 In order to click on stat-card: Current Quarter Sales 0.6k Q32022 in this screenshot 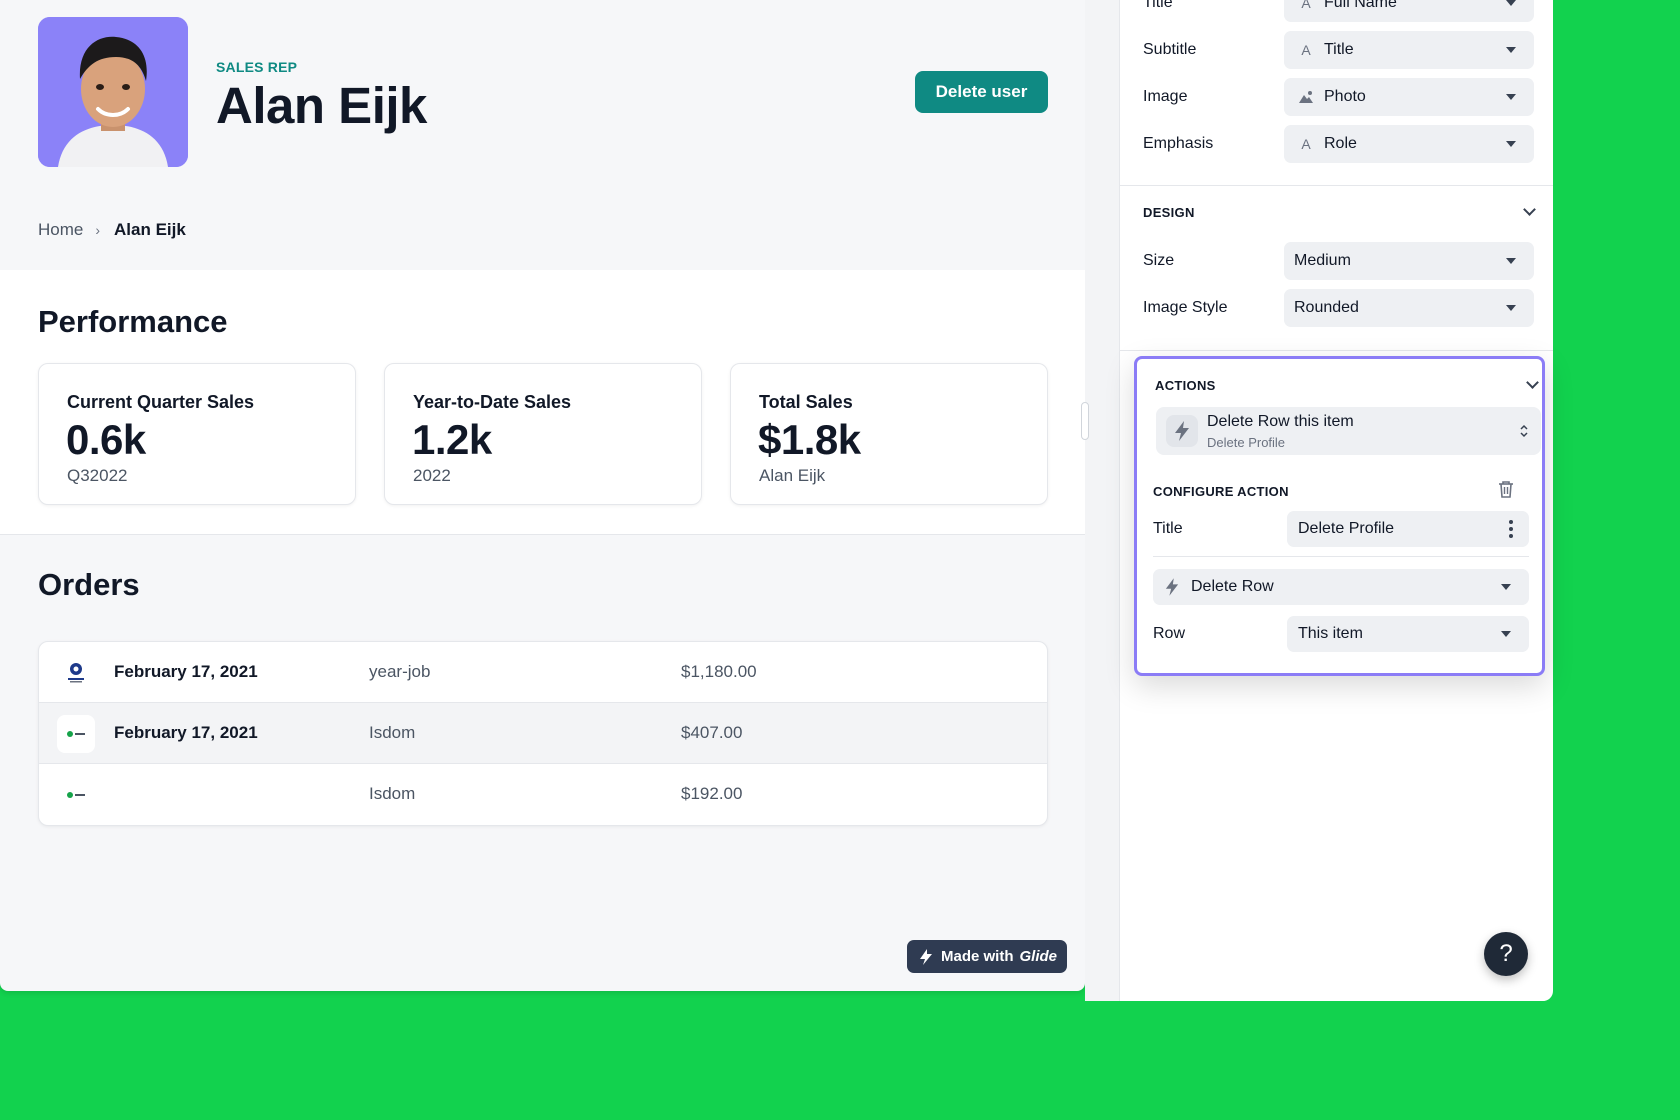, I will do `click(197, 434)`.